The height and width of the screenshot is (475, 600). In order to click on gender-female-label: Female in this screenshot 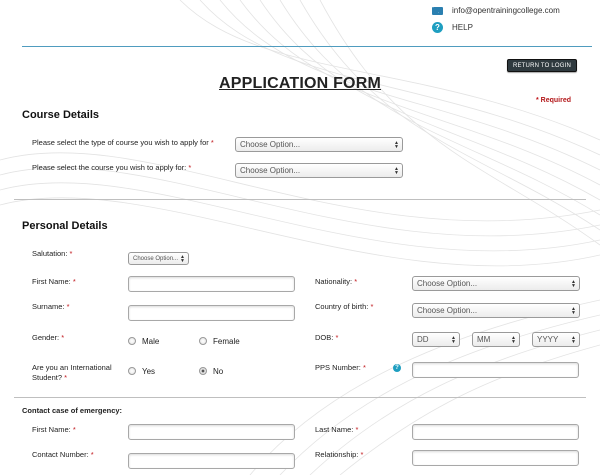, I will do `click(226, 341)`.